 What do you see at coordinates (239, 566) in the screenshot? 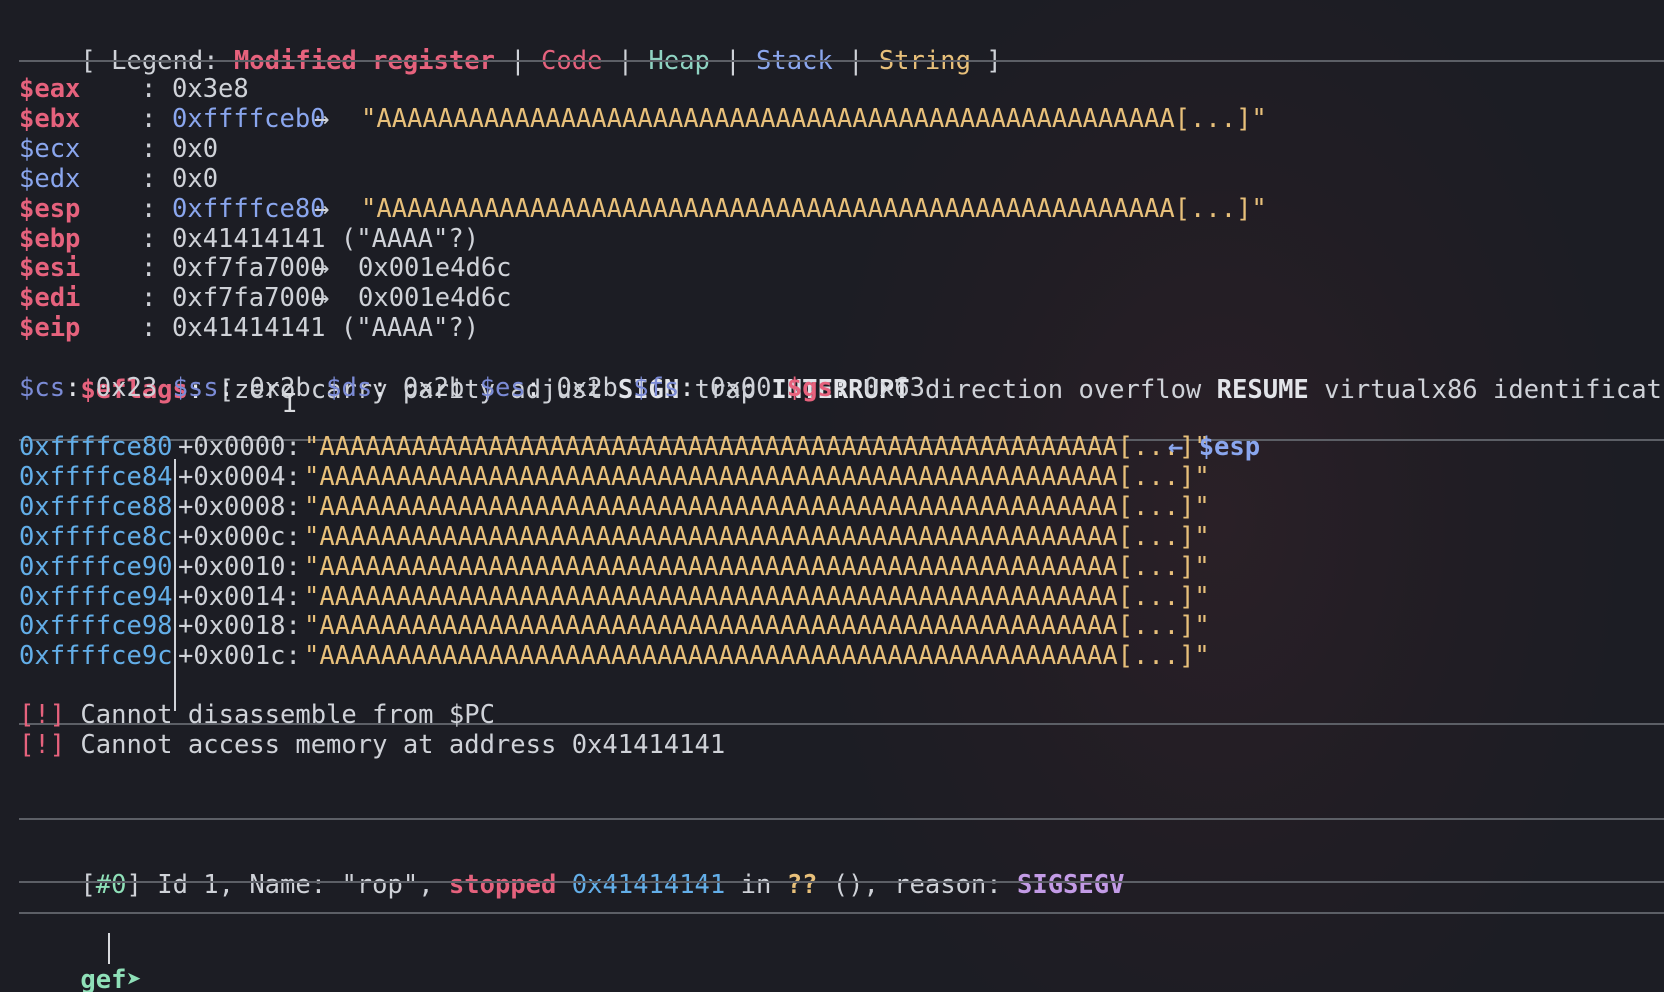
I see `stack-offset: +0x0010:` at bounding box center [239, 566].